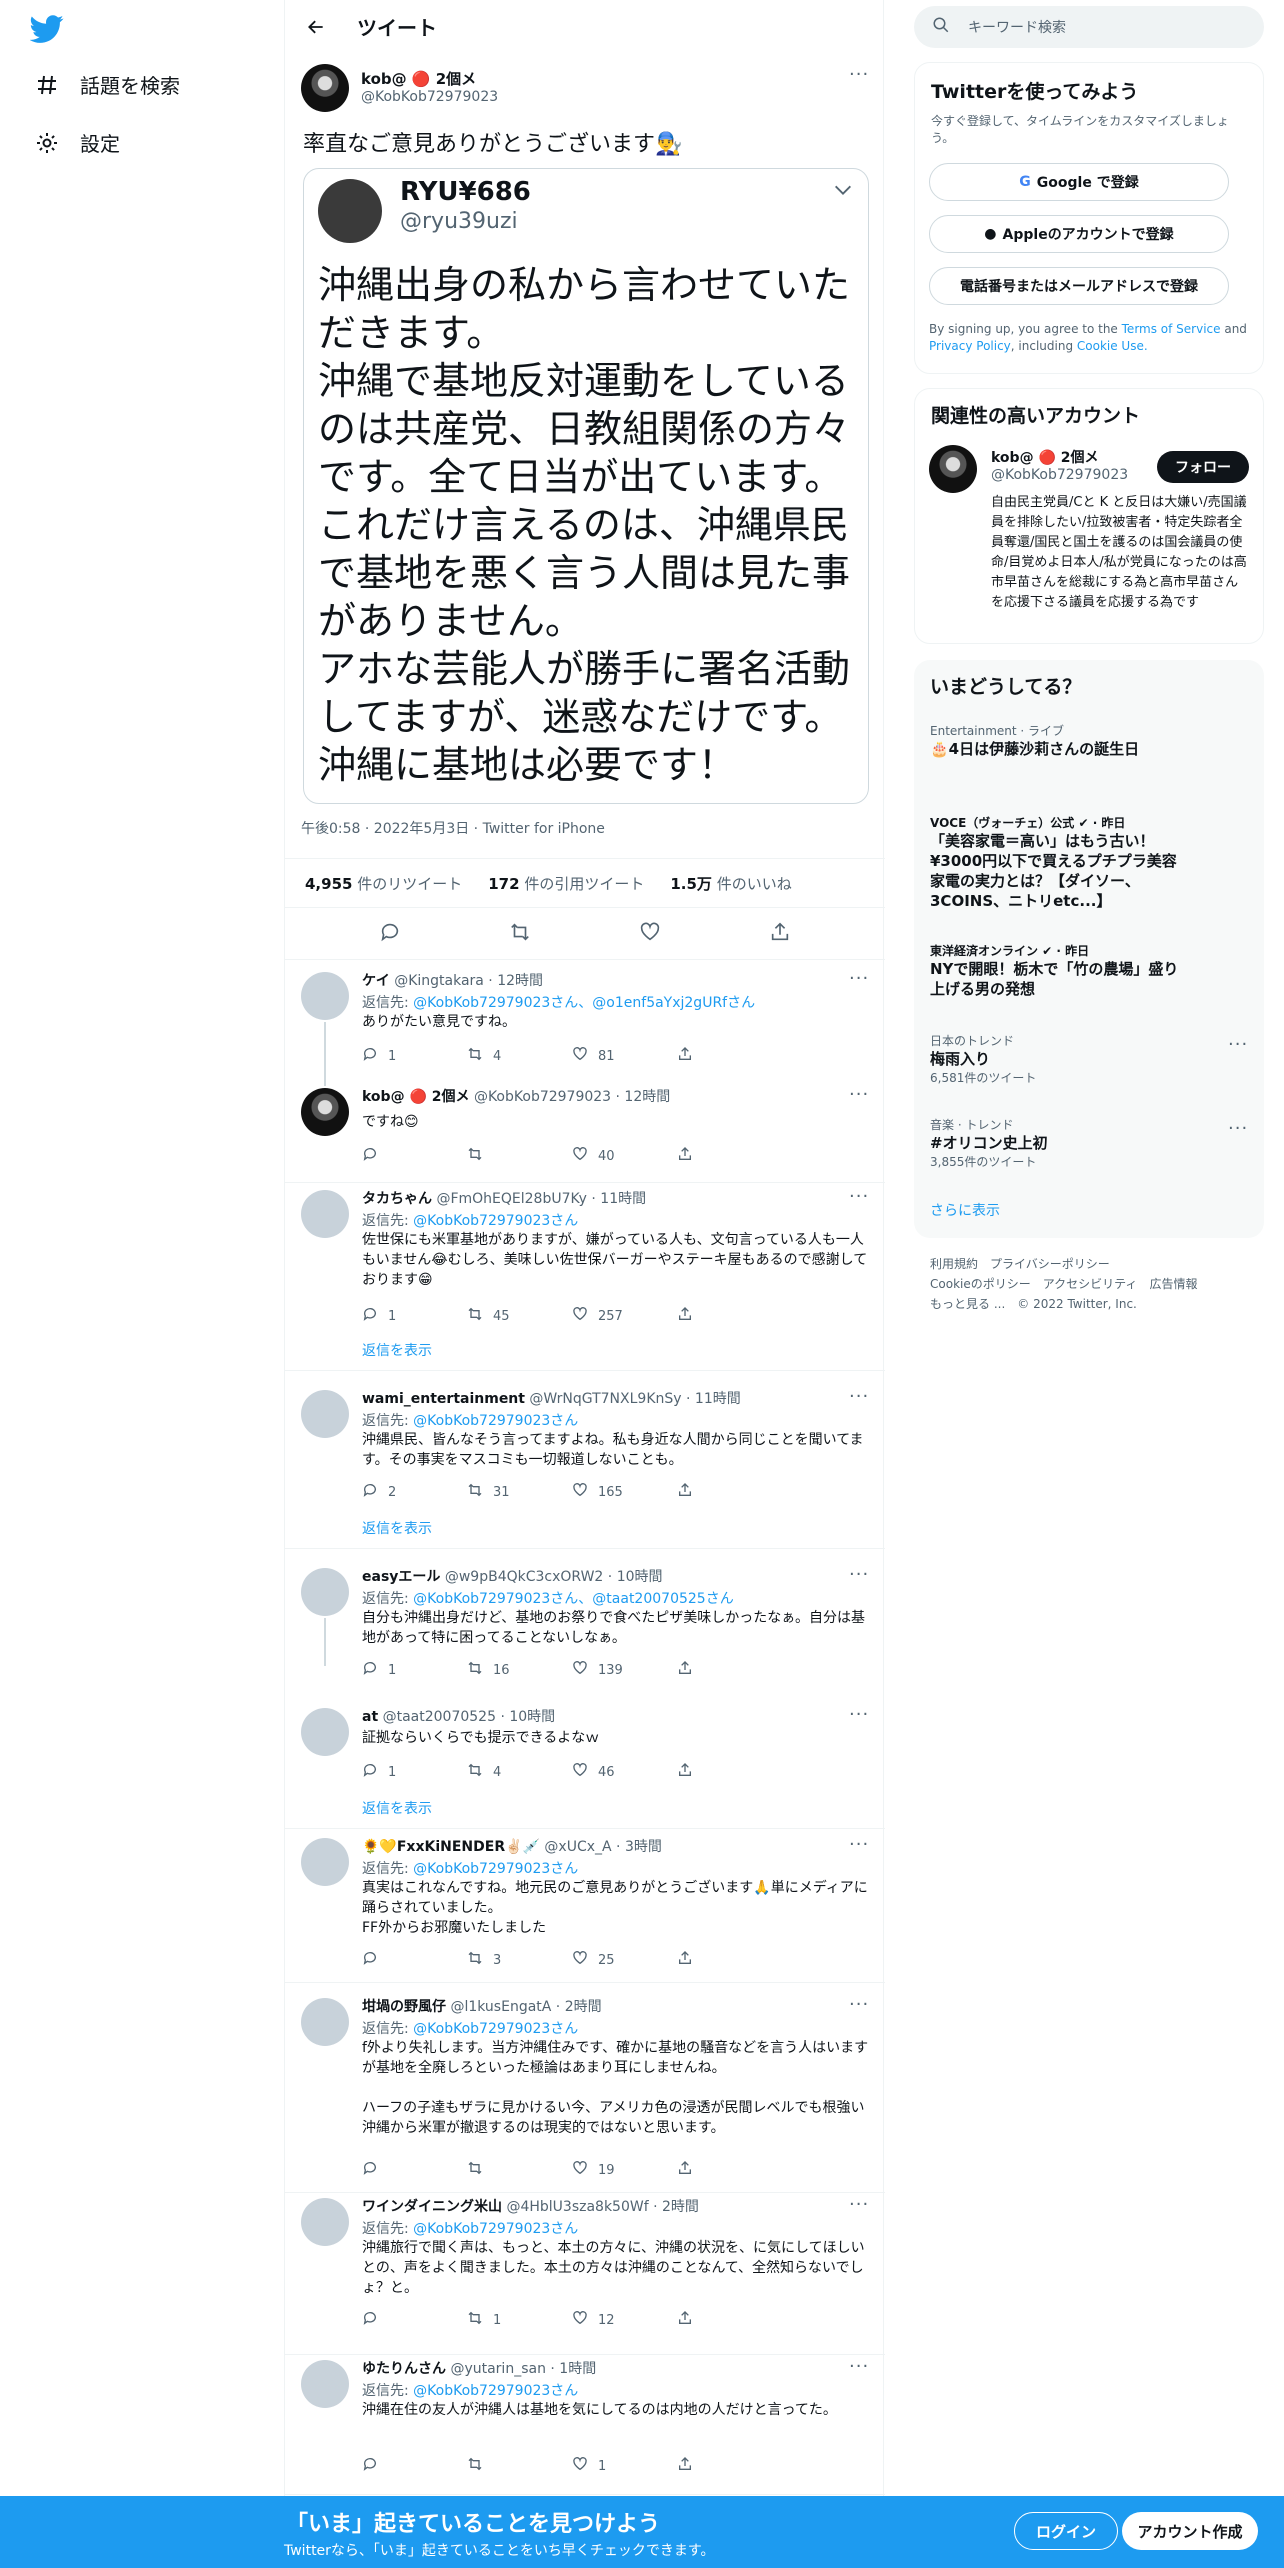  Describe the element at coordinates (572, 1097) in the screenshot. I see `reply-handle: @KobKob72979023 · 12時間` at that location.